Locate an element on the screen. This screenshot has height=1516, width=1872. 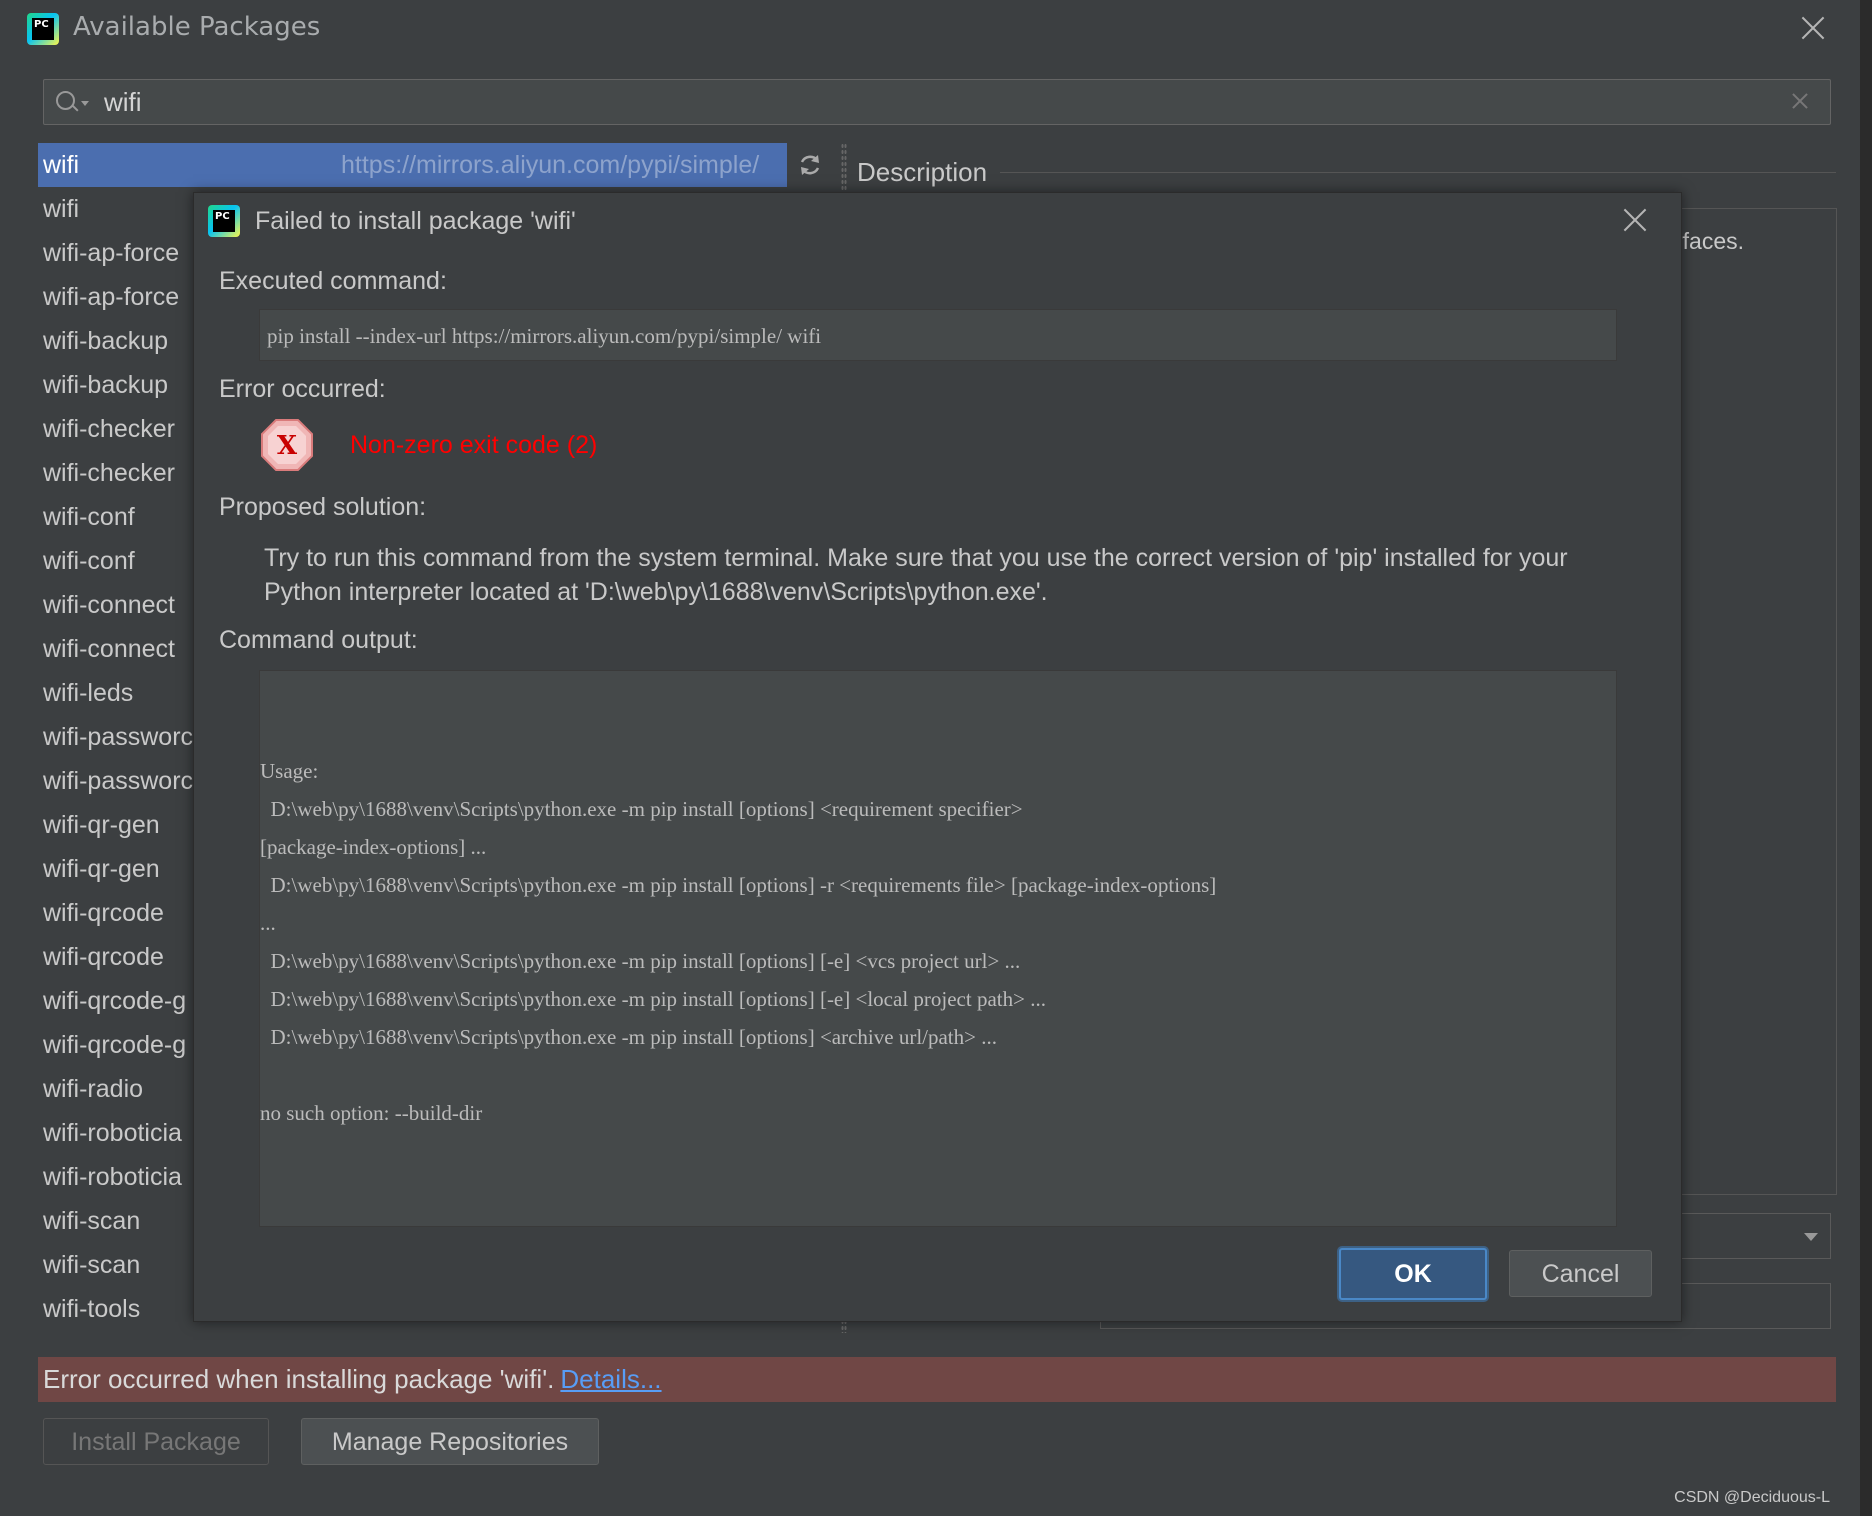
command-output-label: Command output: is located at coordinates (318, 640).